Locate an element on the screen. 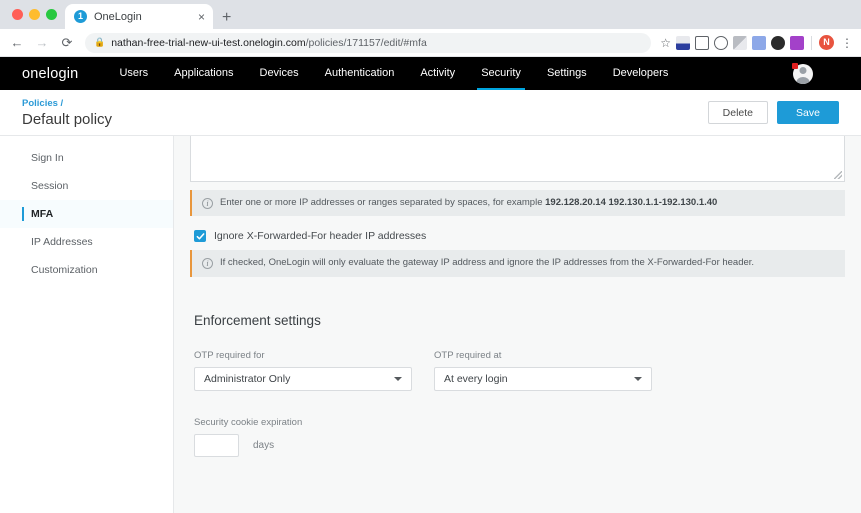  resize-handle-icon is located at coordinates (838, 175).